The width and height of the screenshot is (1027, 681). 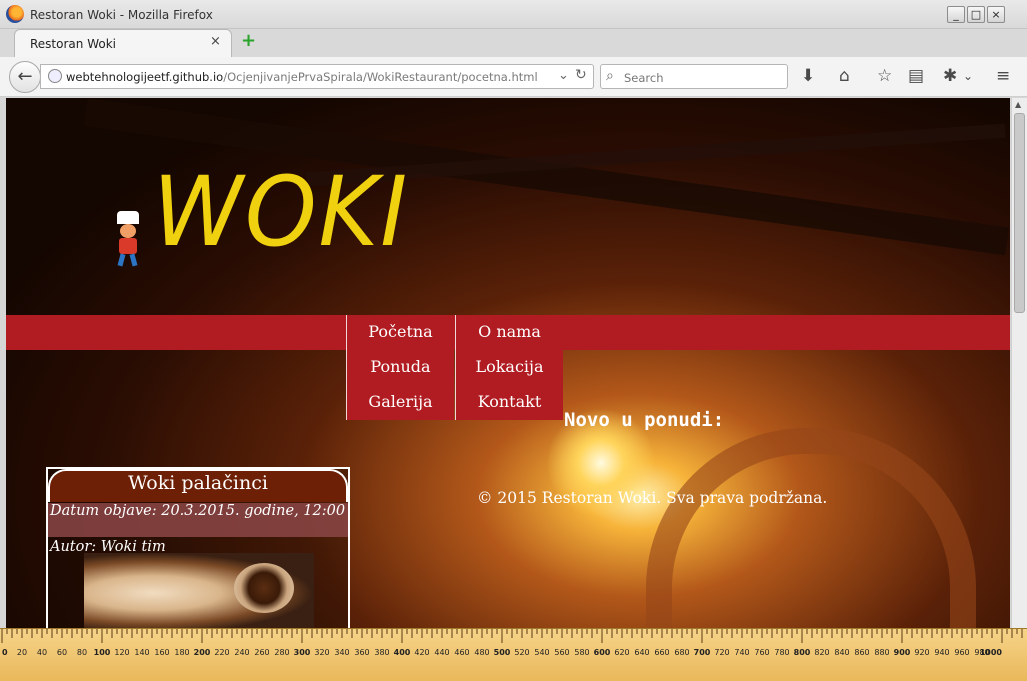 What do you see at coordinates (481, 652) in the screenshot?
I see `ruler-label: 480` at bounding box center [481, 652].